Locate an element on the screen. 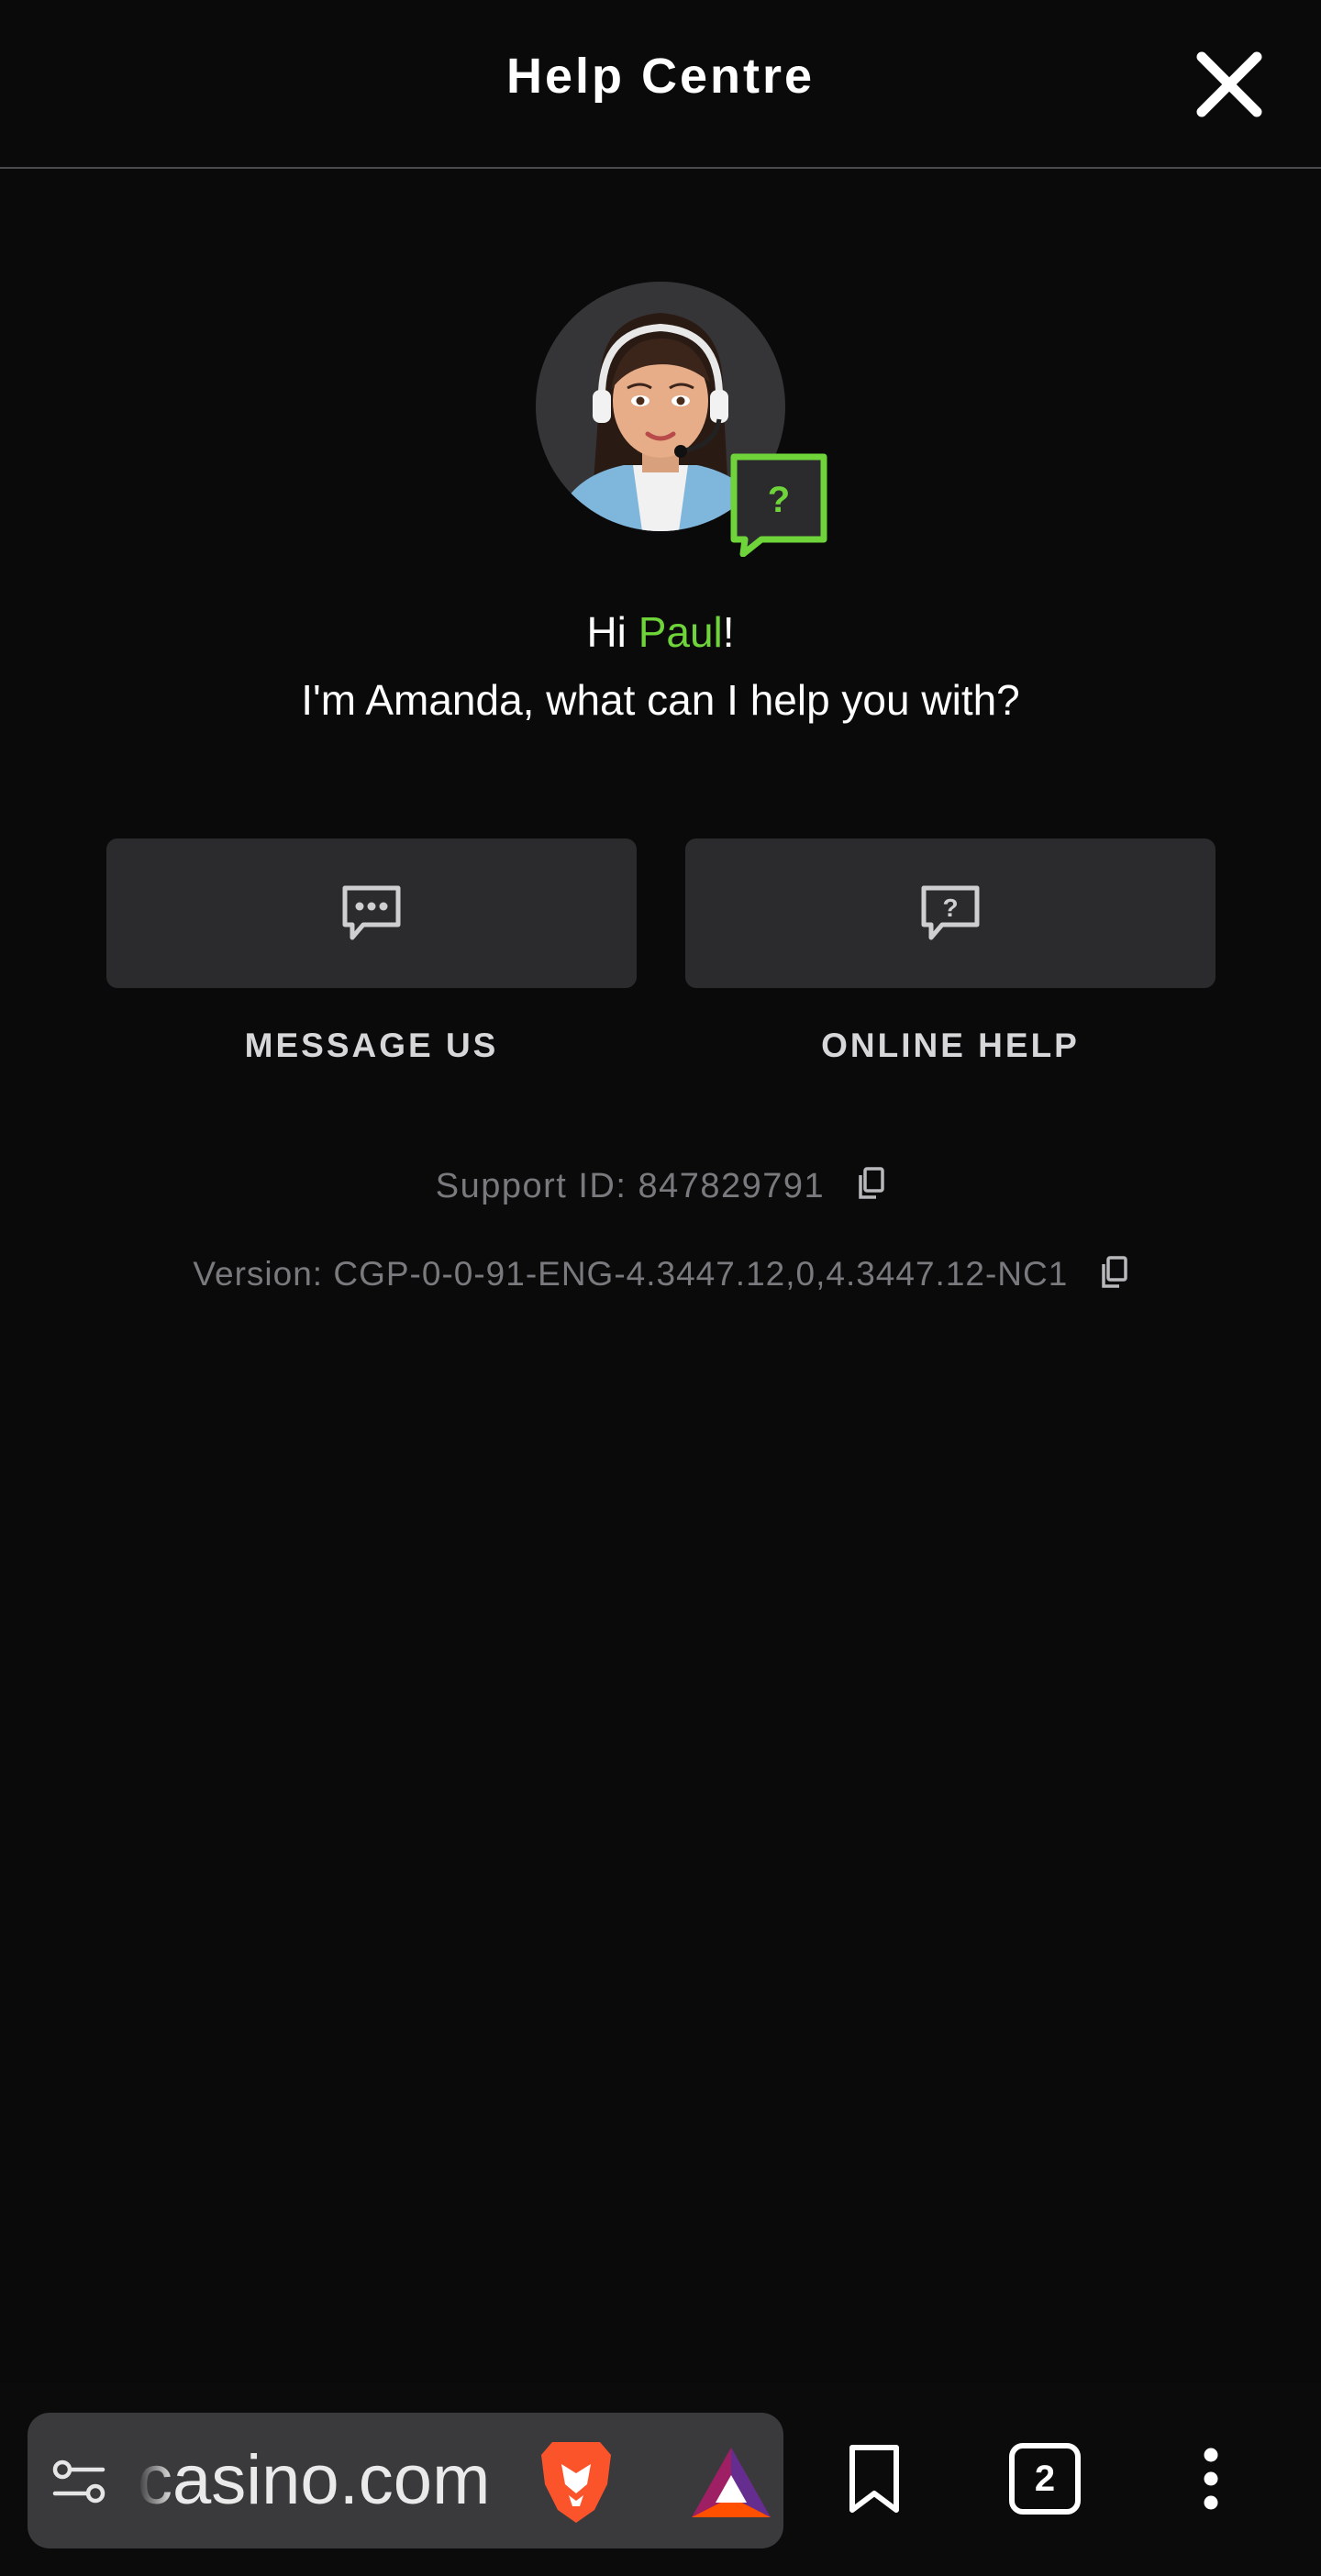 The height and width of the screenshot is (2576, 1321). header: Help Centre is located at coordinates (660, 84).